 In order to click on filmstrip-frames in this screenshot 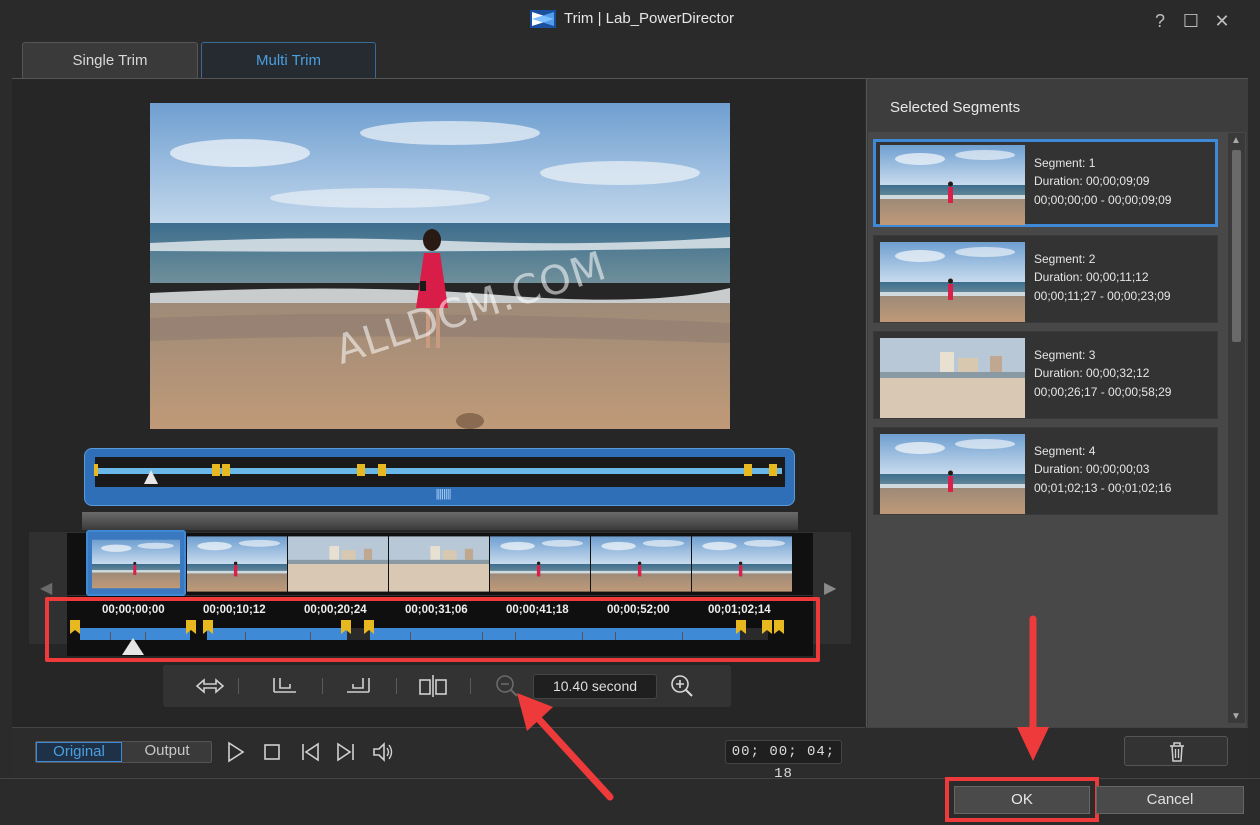, I will do `click(442, 564)`.